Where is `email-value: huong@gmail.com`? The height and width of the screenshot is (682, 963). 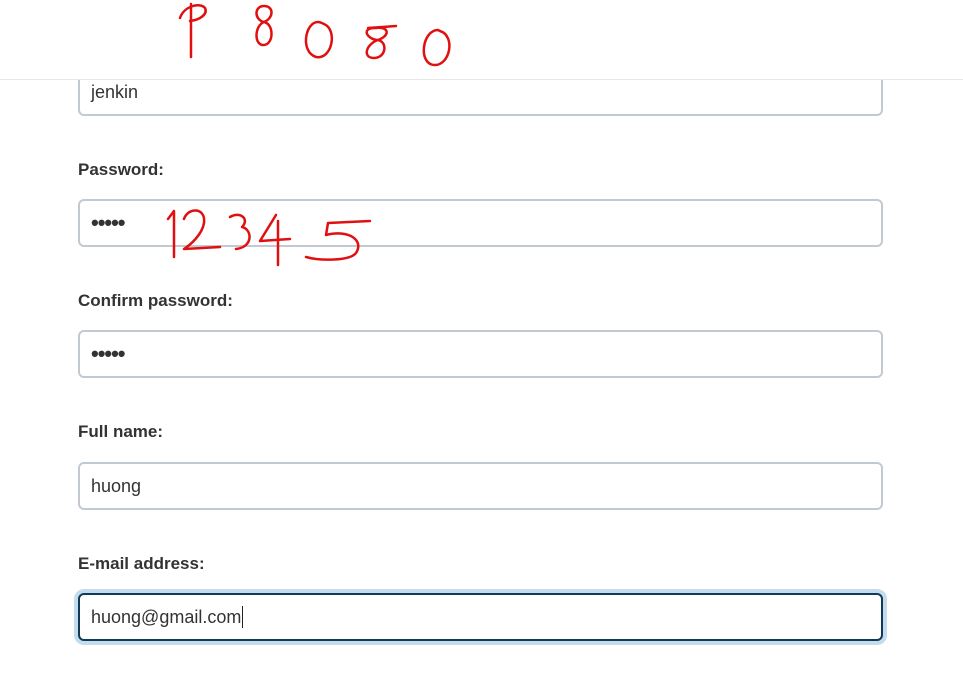 email-value: huong@gmail.com is located at coordinates (166, 616).